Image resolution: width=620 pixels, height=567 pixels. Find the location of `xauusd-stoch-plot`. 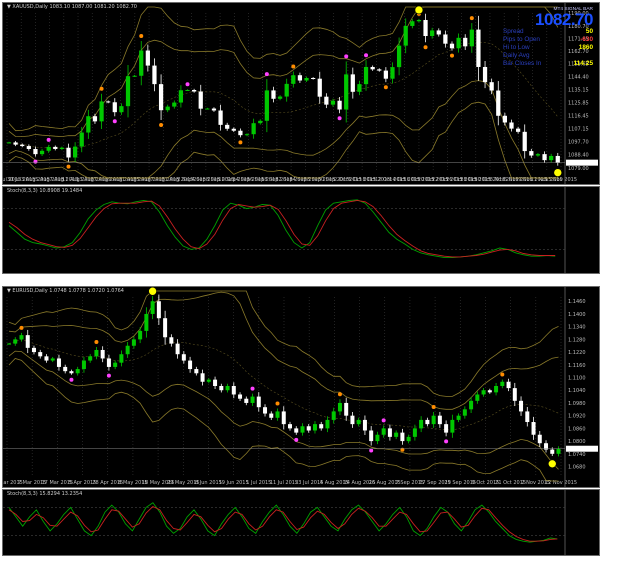

xauusd-stoch-plot is located at coordinates (301, 230).